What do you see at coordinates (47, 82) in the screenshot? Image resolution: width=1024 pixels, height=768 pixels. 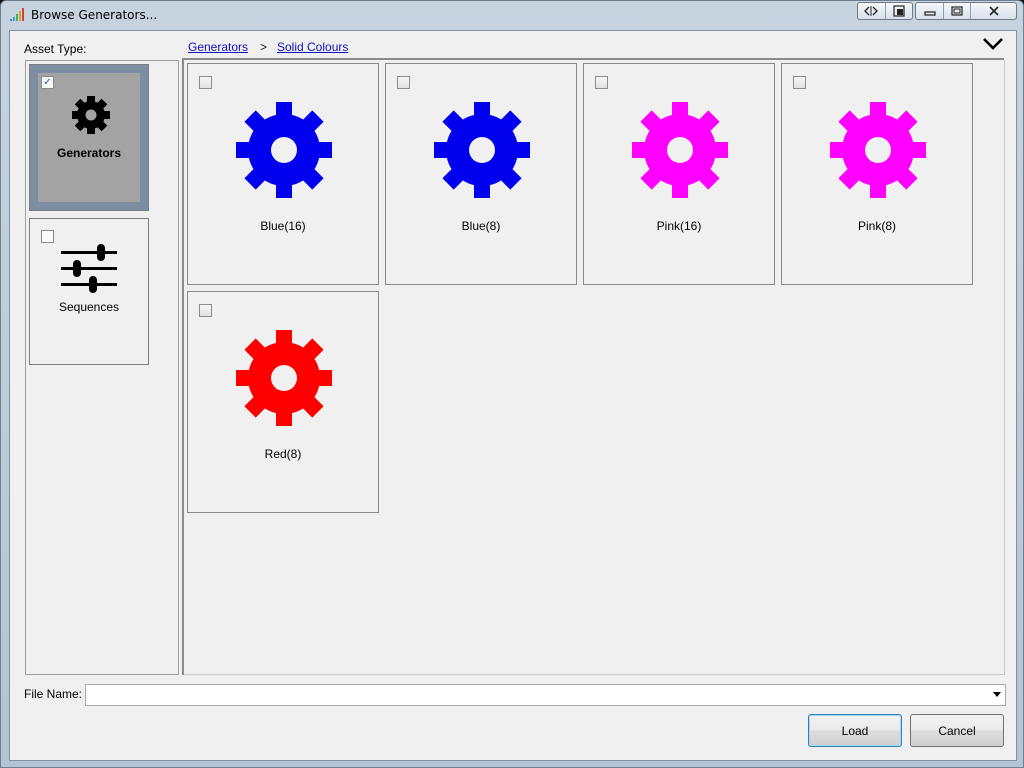 I see `sidebar-generators-checkbox: ✓` at bounding box center [47, 82].